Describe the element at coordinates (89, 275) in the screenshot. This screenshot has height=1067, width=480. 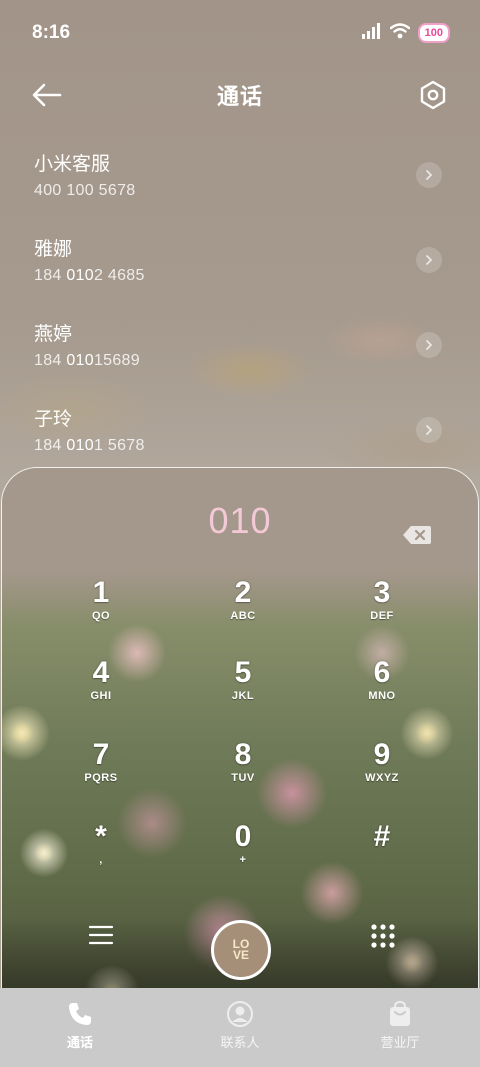
I see `contact-number: 184 0102 4685` at that location.